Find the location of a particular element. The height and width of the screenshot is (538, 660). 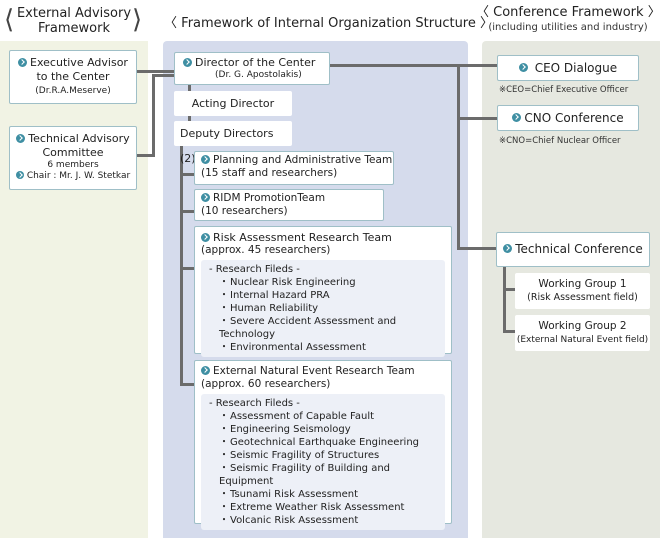

left-bracket-icon: ⟨ is located at coordinates (9, 20).